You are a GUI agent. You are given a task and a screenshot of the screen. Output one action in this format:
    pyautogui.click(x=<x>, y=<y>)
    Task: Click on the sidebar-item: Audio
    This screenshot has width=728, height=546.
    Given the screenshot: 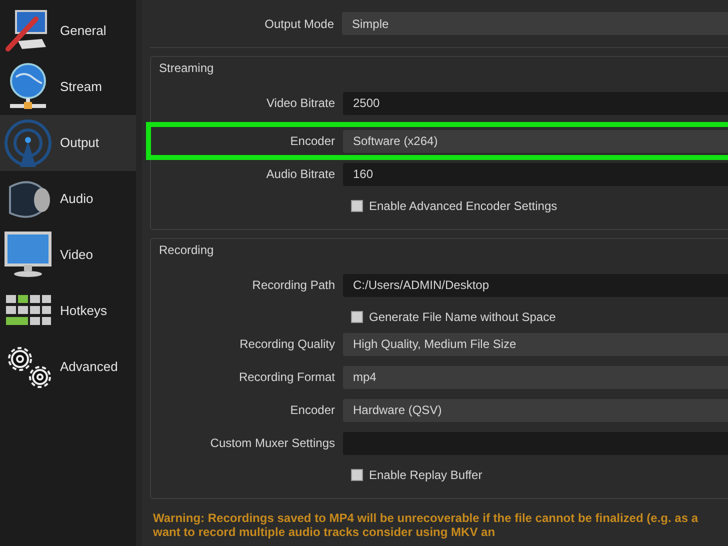 What is the action you would take?
    pyautogui.click(x=68, y=199)
    